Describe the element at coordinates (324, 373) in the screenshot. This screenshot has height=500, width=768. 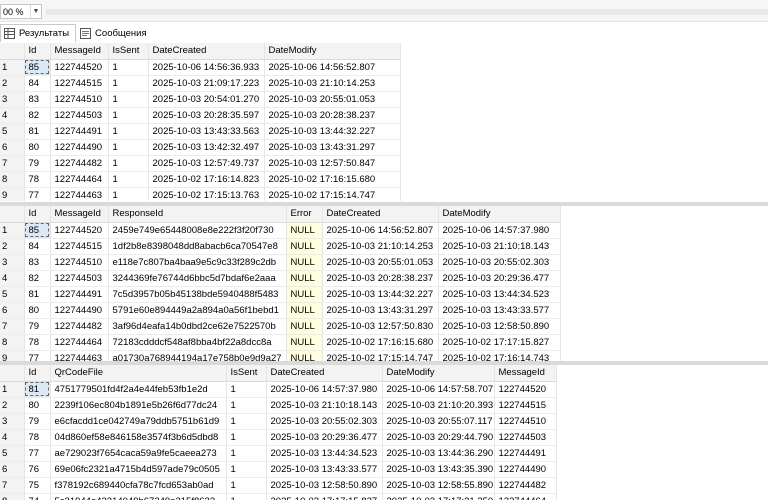
I see `grid3-col-header: DateCreated` at that location.